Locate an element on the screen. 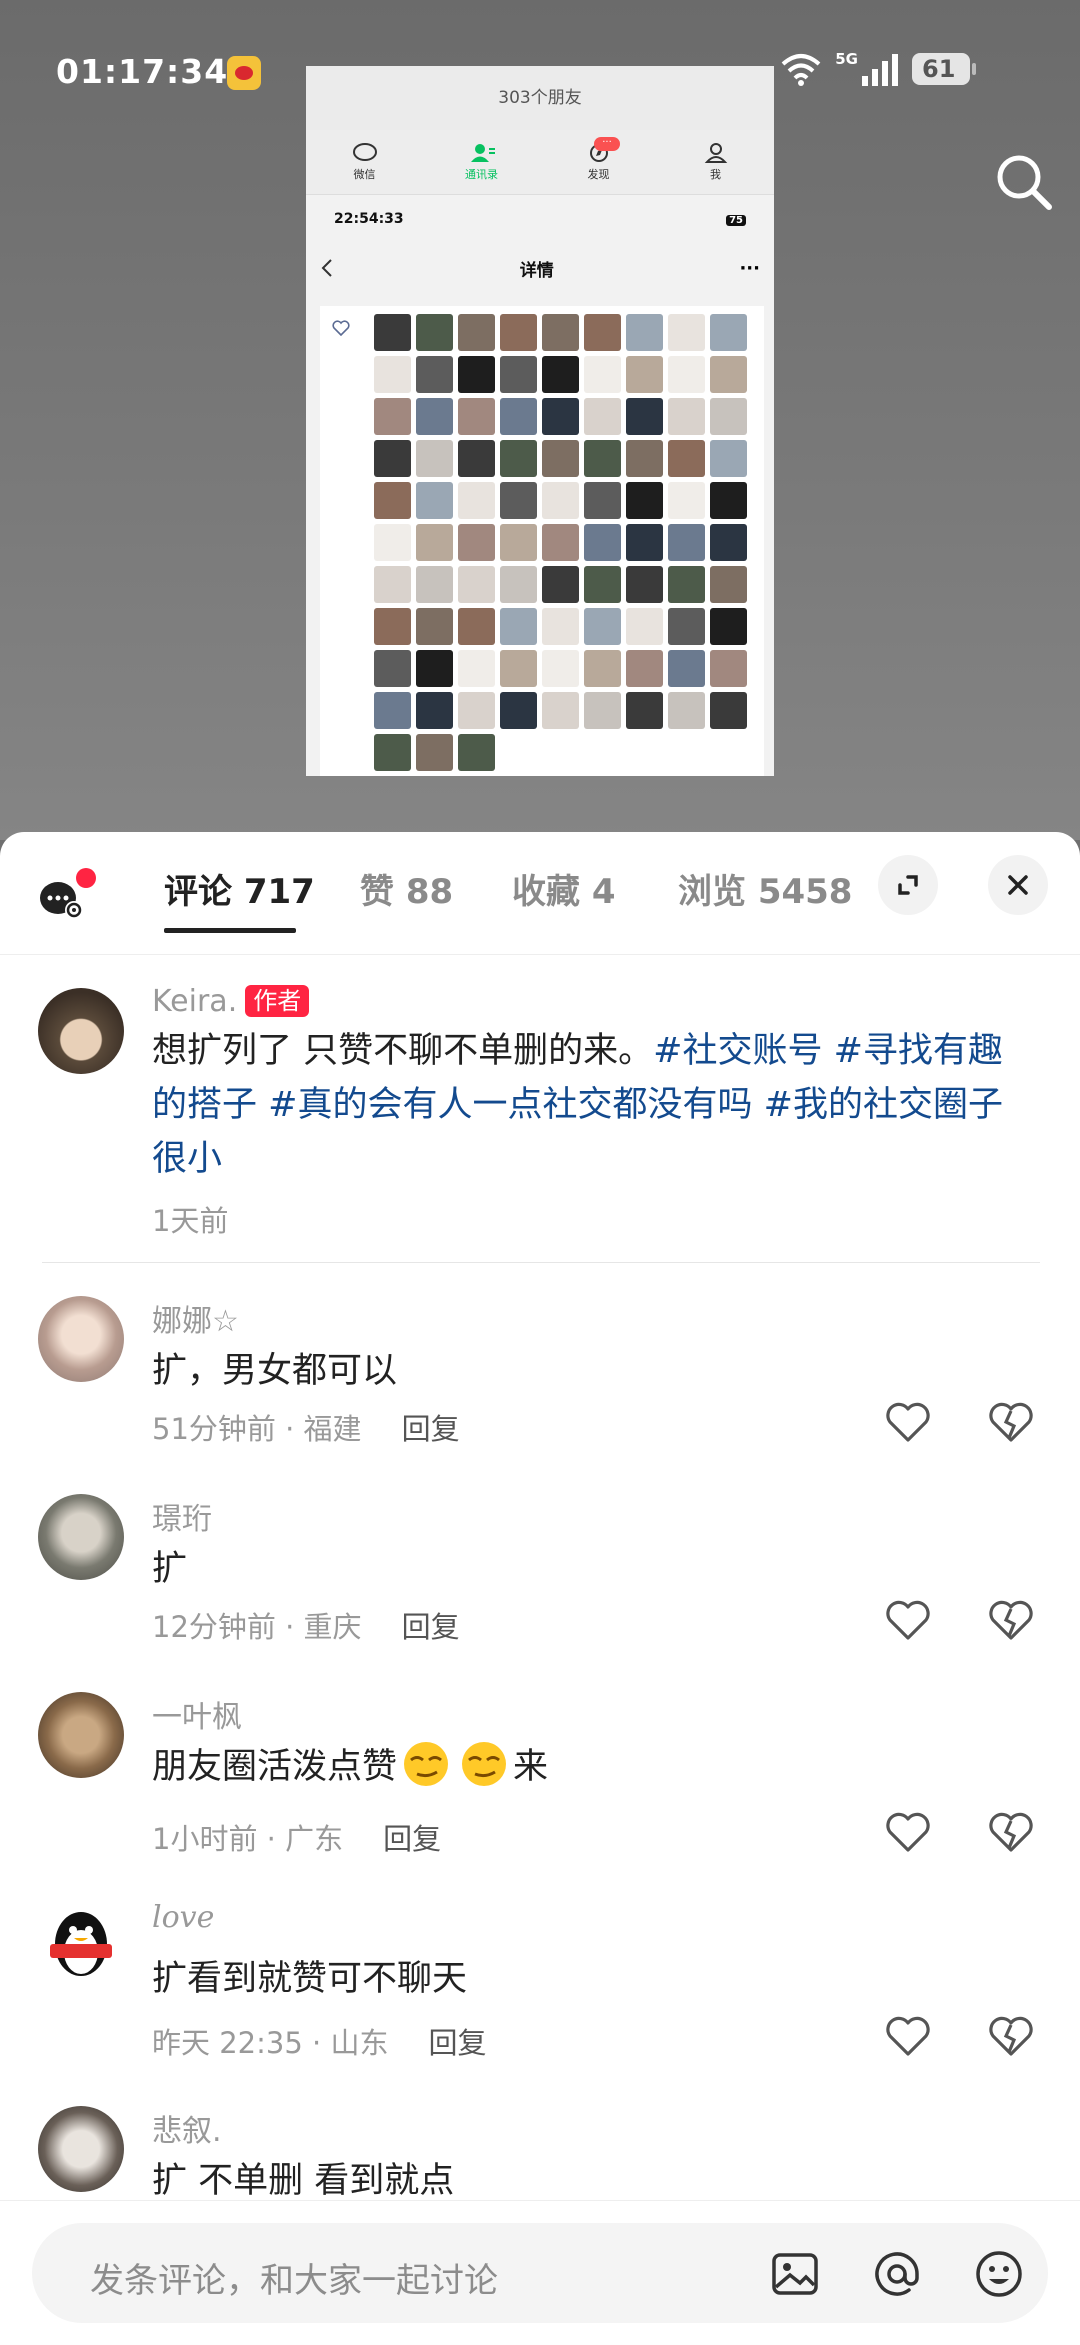  post-author-avatar is located at coordinates (81, 1031).